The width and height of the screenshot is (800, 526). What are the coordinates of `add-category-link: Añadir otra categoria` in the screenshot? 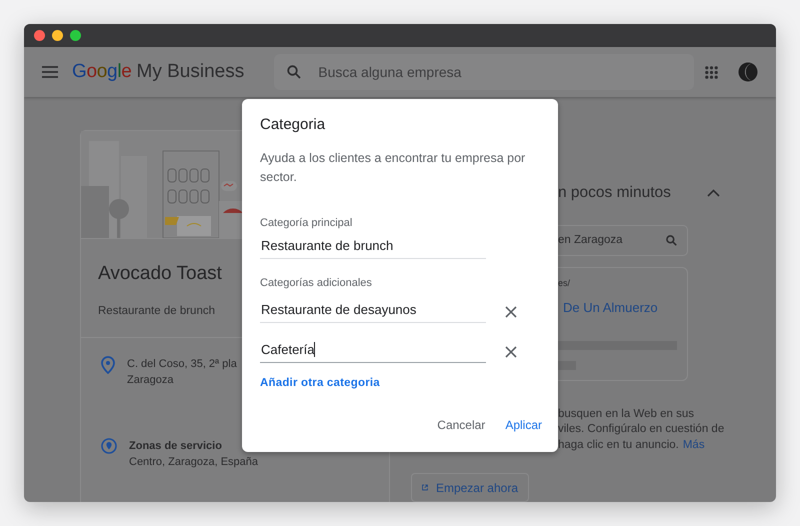 It's located at (320, 383).